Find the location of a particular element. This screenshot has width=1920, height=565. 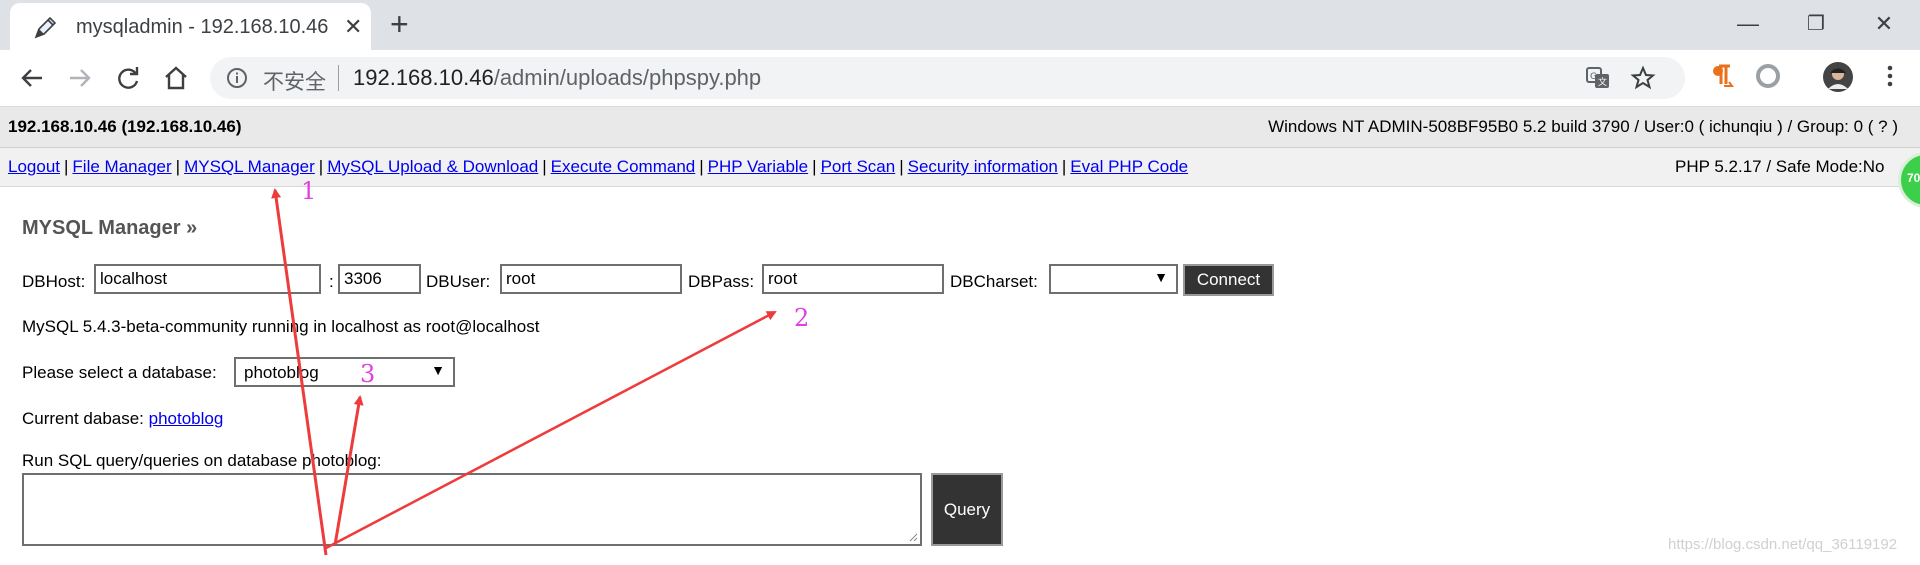

paragraph-extension-icon is located at coordinates (1722, 76).